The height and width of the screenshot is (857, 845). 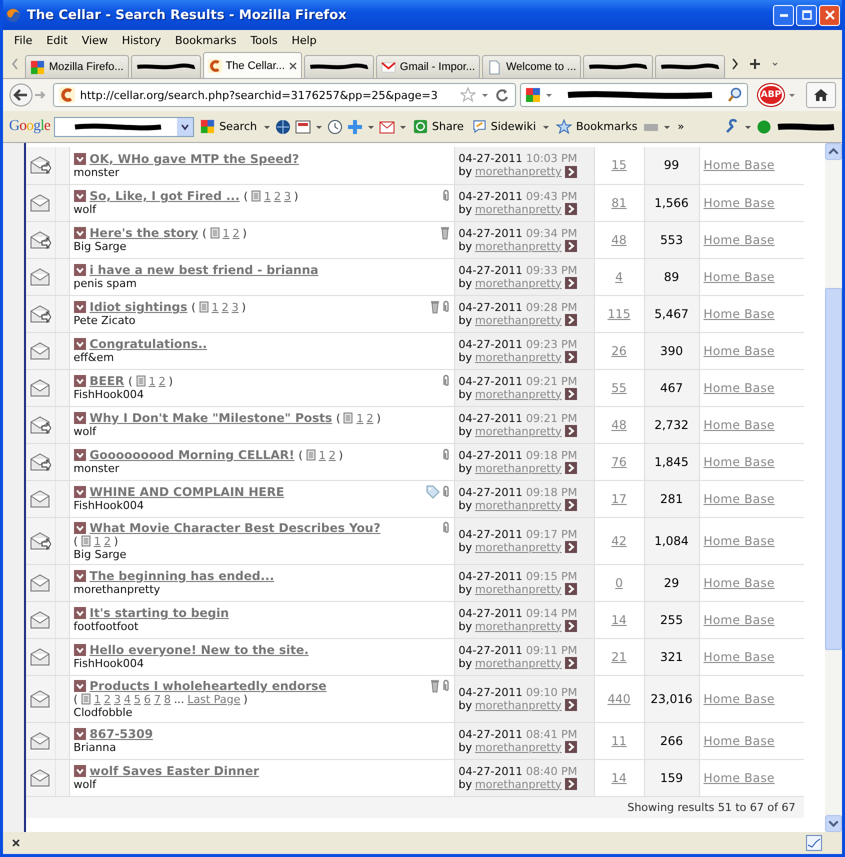 I want to click on menu-item: File, so click(x=23, y=40).